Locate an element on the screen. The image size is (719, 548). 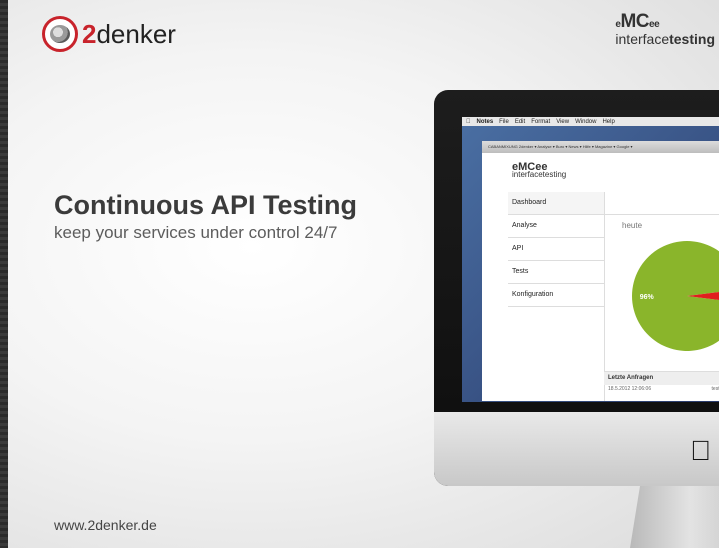
emcee-brand: eMCee interfacetesting is located at coordinates (665, 29).